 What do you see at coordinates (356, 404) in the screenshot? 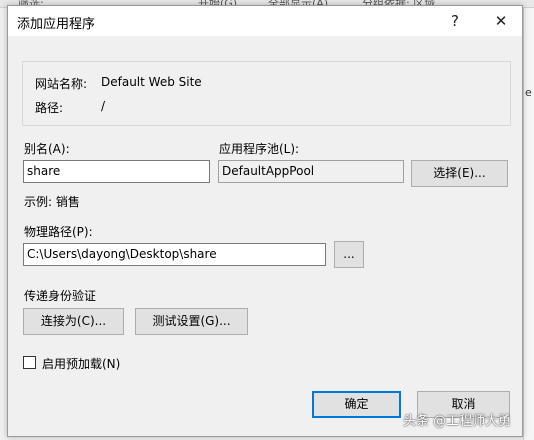
I see `ok-button: 确定` at bounding box center [356, 404].